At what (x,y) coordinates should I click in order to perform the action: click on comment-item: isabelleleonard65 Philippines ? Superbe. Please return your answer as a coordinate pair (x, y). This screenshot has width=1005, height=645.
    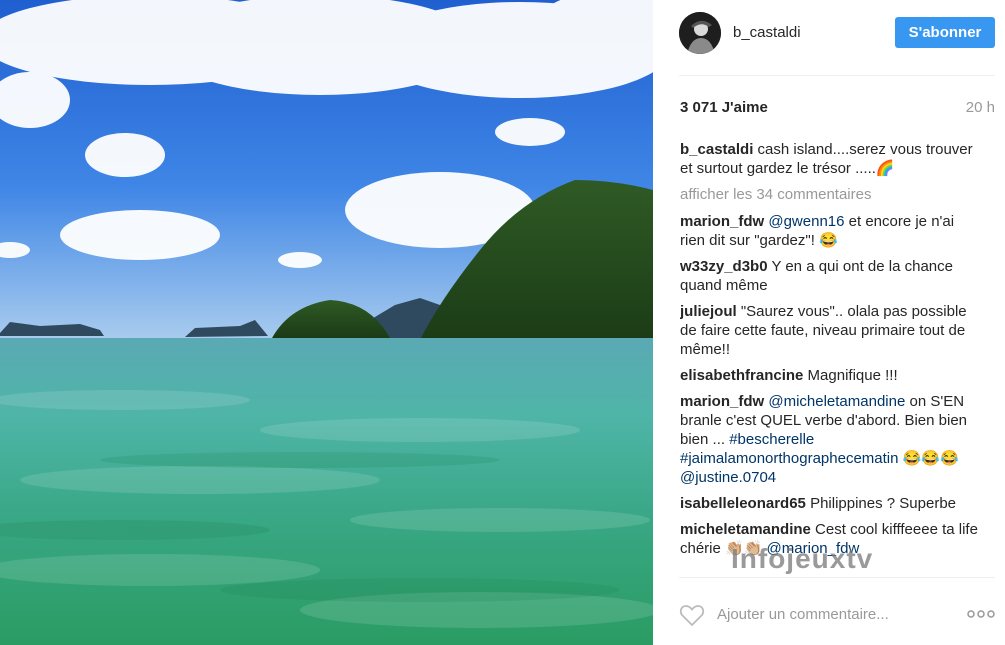
    Looking at the image, I should click on (830, 503).